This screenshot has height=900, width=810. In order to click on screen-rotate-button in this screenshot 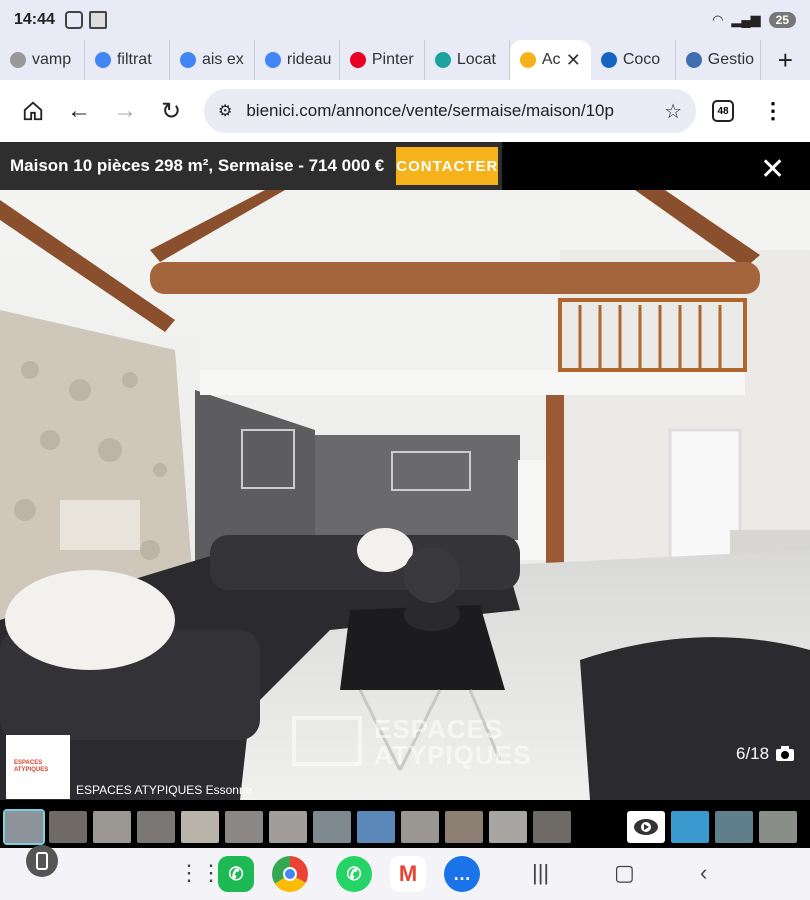, I will do `click(42, 861)`.